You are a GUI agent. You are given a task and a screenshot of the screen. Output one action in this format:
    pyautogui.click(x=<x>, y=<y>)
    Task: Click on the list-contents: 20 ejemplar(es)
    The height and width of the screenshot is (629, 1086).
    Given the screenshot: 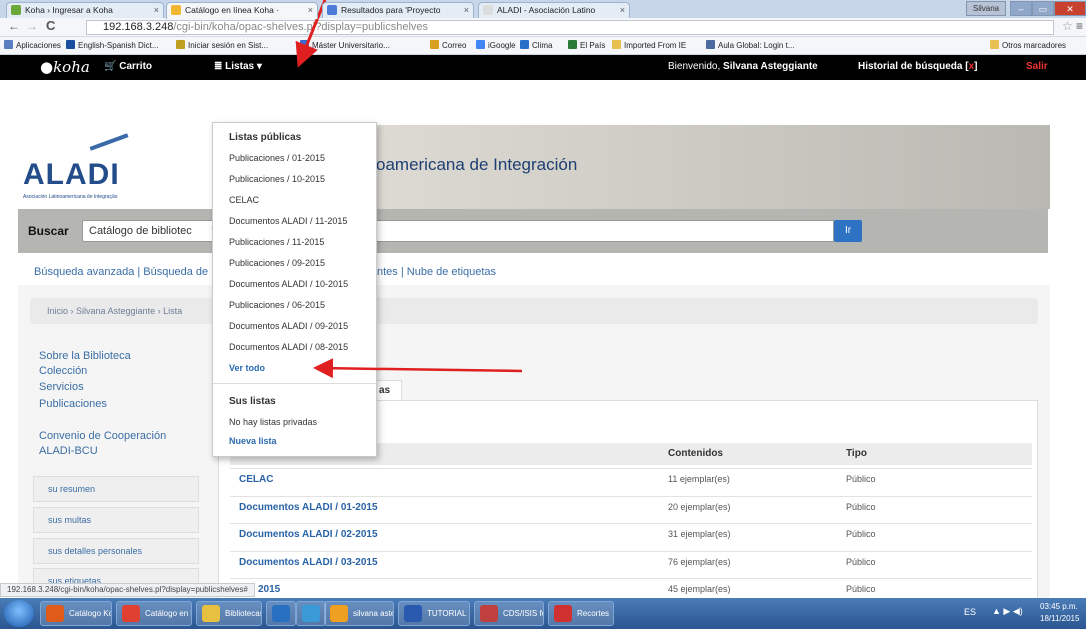 What is the action you would take?
    pyautogui.click(x=699, y=507)
    